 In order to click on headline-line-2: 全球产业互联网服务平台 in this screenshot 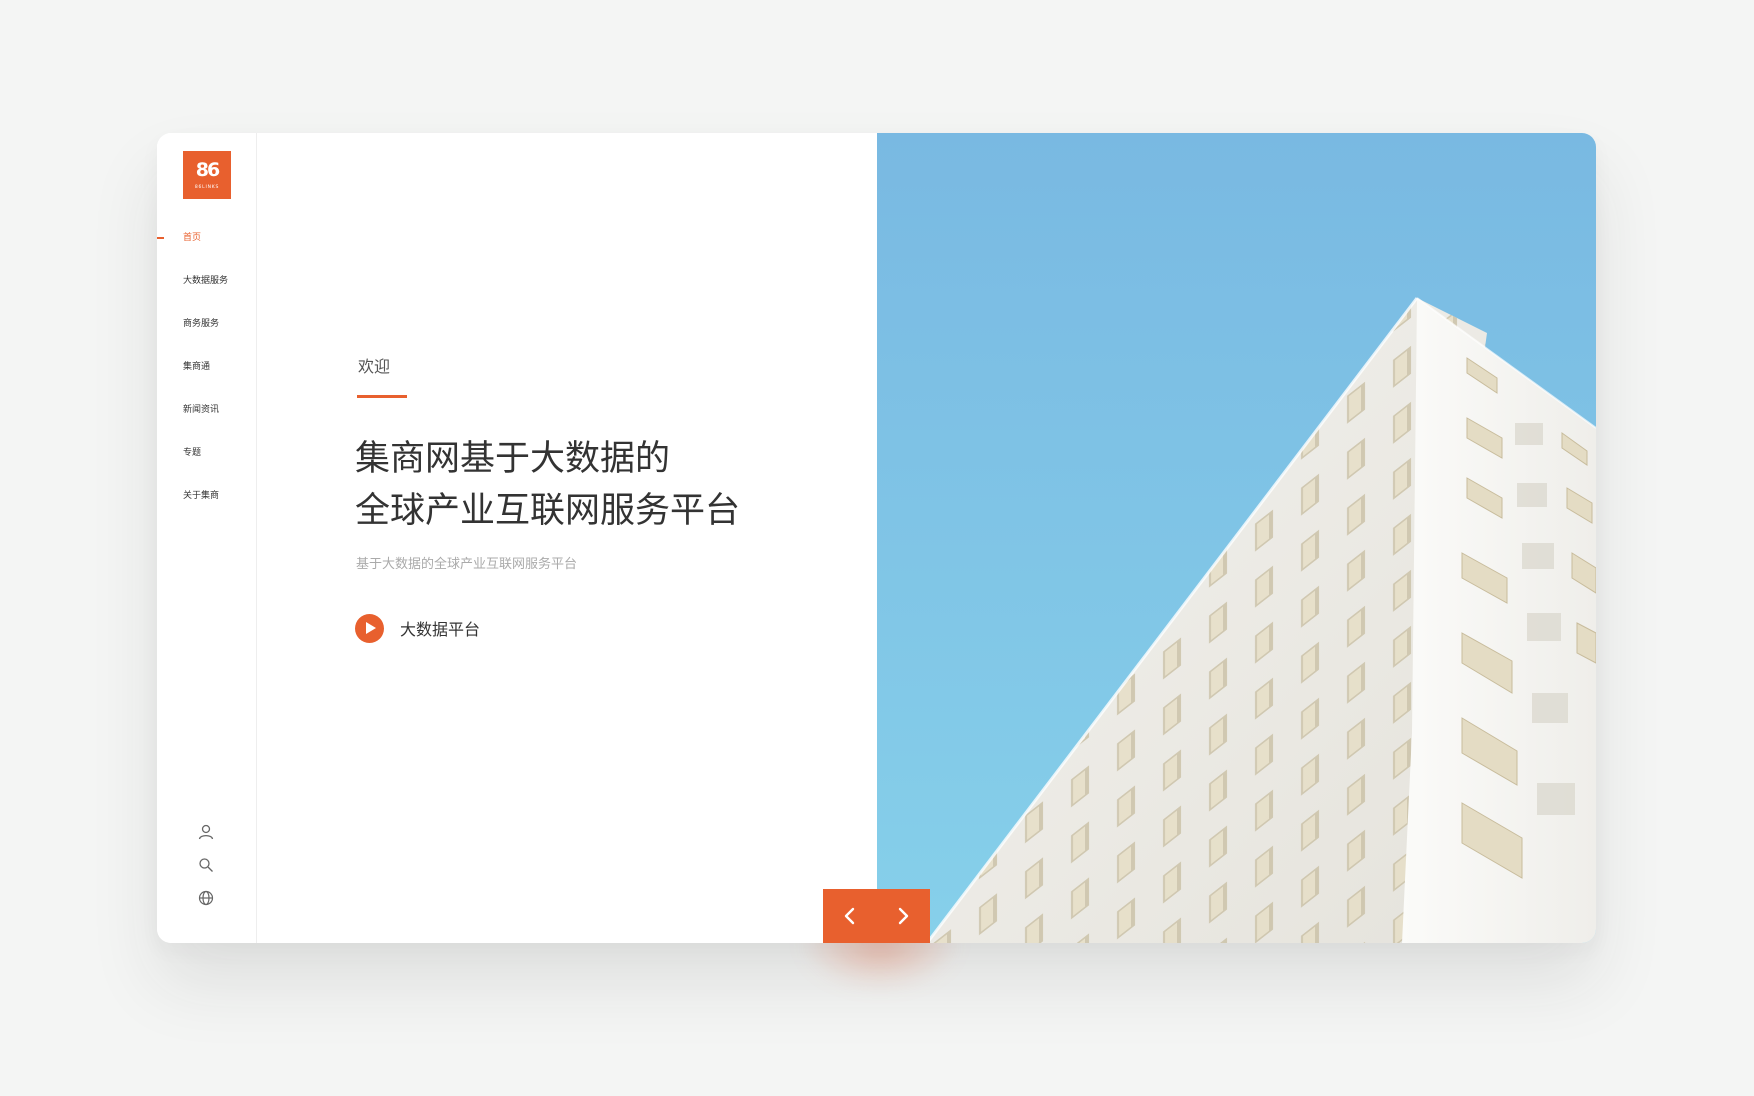, I will do `click(548, 511)`.